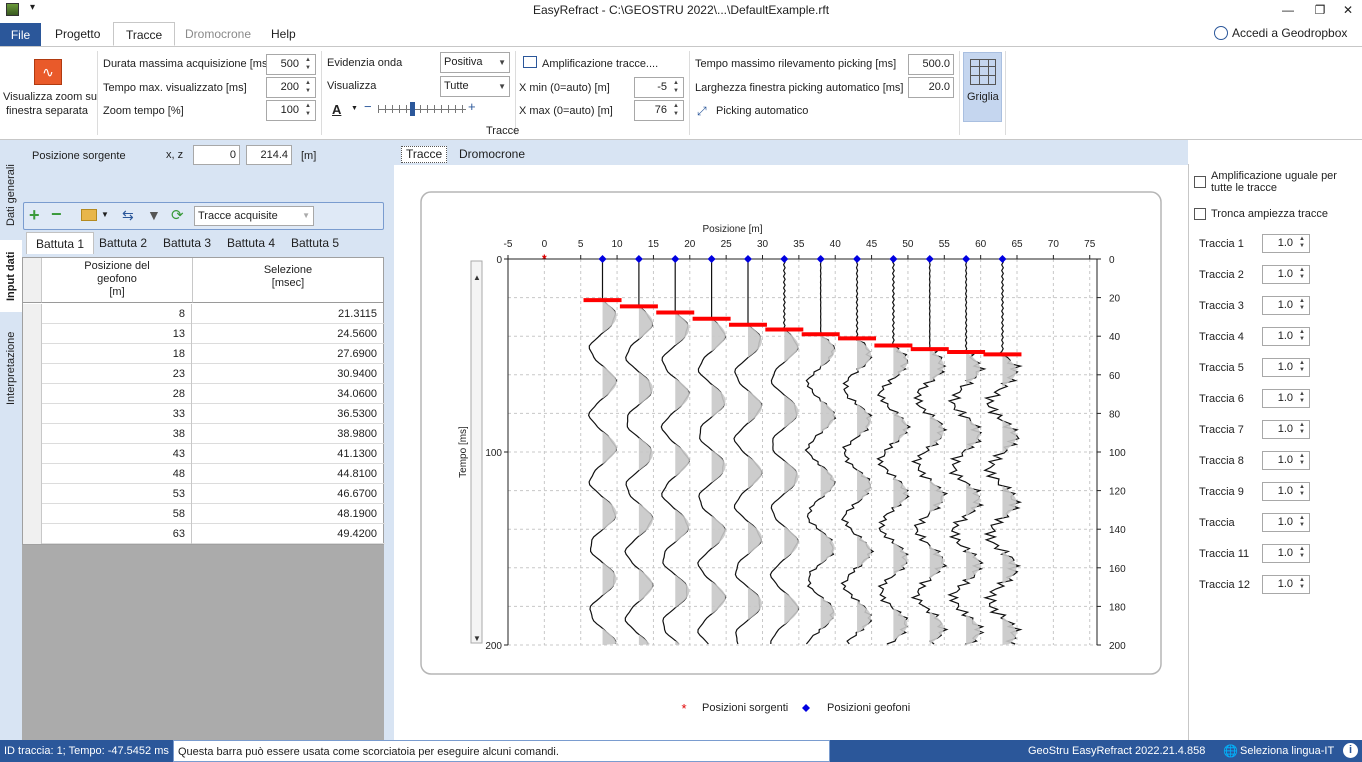 The height and width of the screenshot is (762, 1362). Describe the element at coordinates (117, 434) in the screenshot. I see `cell-posizione: 38` at that location.